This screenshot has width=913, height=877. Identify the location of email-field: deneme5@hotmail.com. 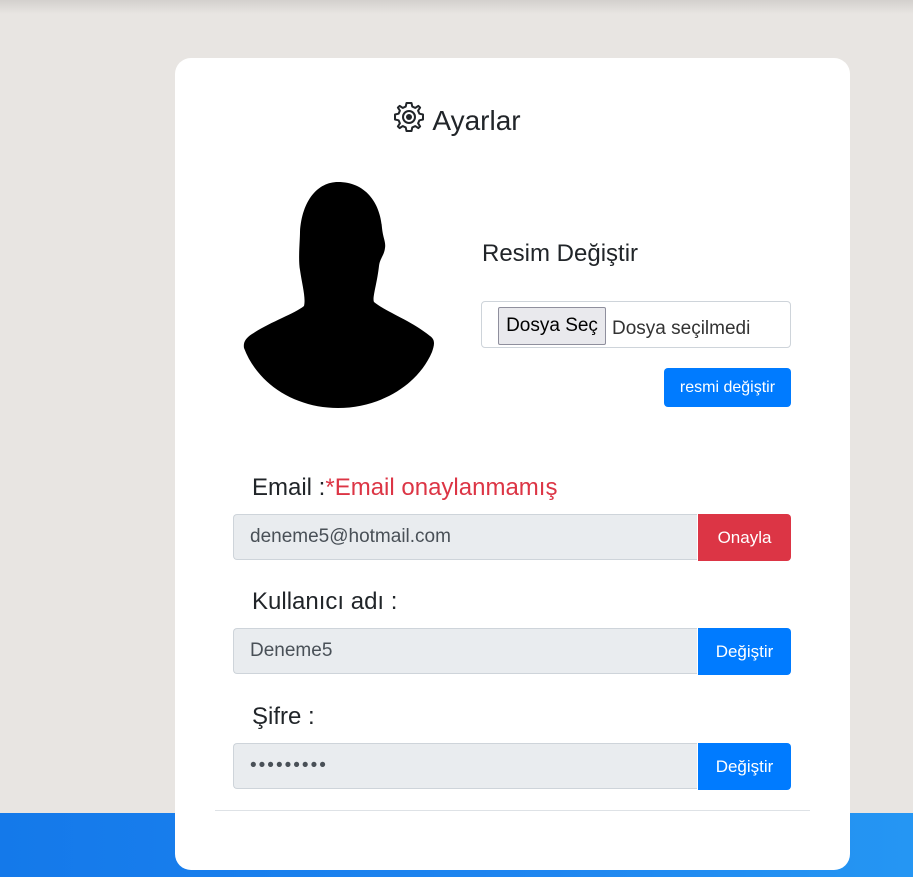
(465, 537).